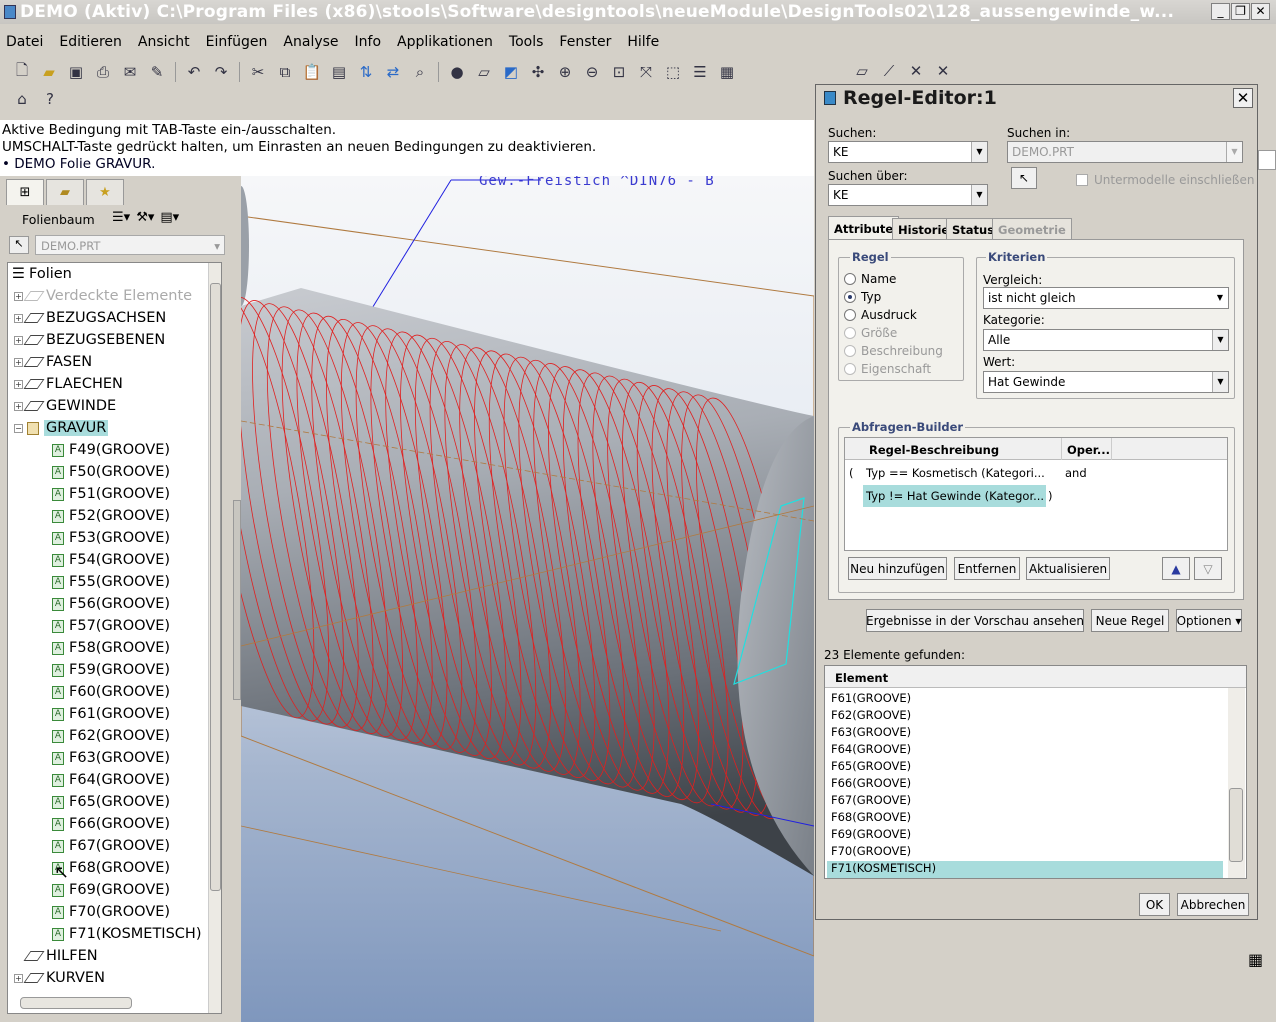 Image resolution: width=1276 pixels, height=1022 pixels. Describe the element at coordinates (1176, 568) in the screenshot. I see `move-up-icon: ▲` at that location.